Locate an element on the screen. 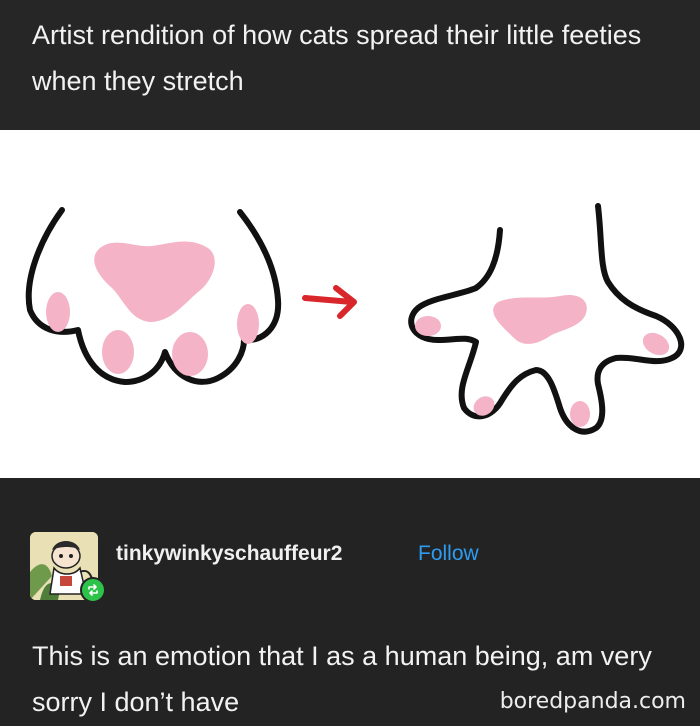  relaxed-paw is located at coordinates (153, 296).